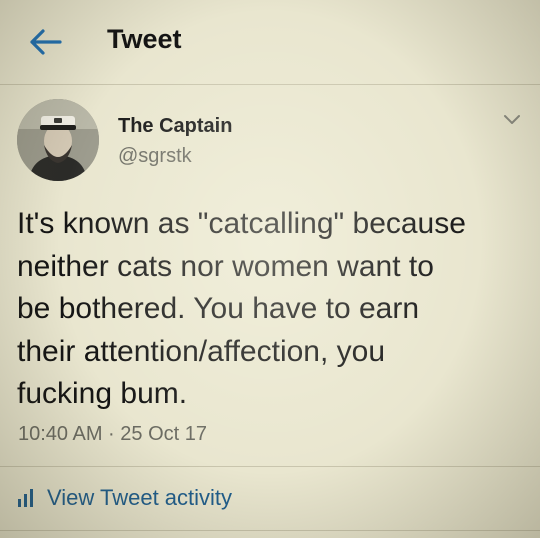 The width and height of the screenshot is (540, 538). Describe the element at coordinates (25, 498) in the screenshot. I see `bar-chart-icon` at that location.